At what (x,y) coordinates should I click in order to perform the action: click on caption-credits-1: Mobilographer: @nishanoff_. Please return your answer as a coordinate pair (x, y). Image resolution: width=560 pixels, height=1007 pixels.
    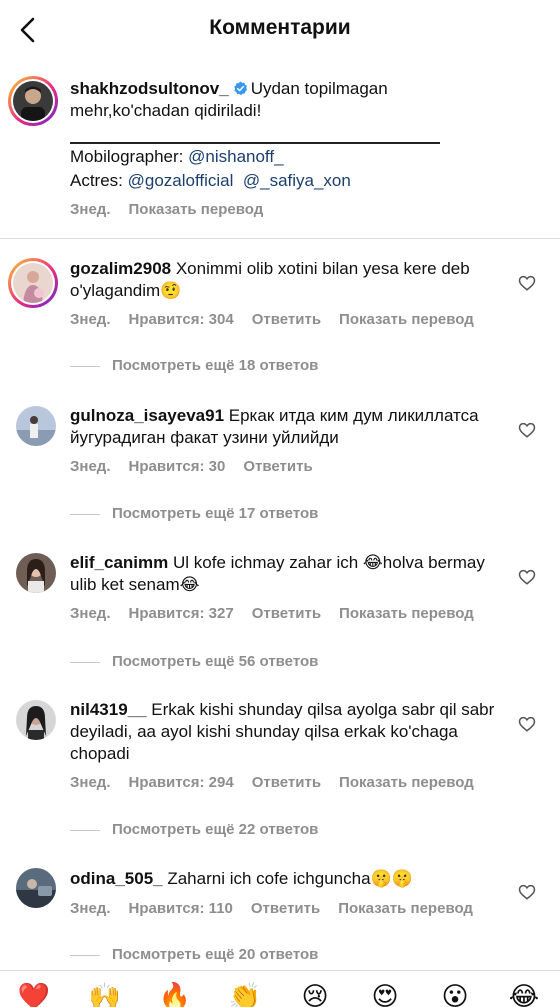
    Looking at the image, I should click on (285, 157).